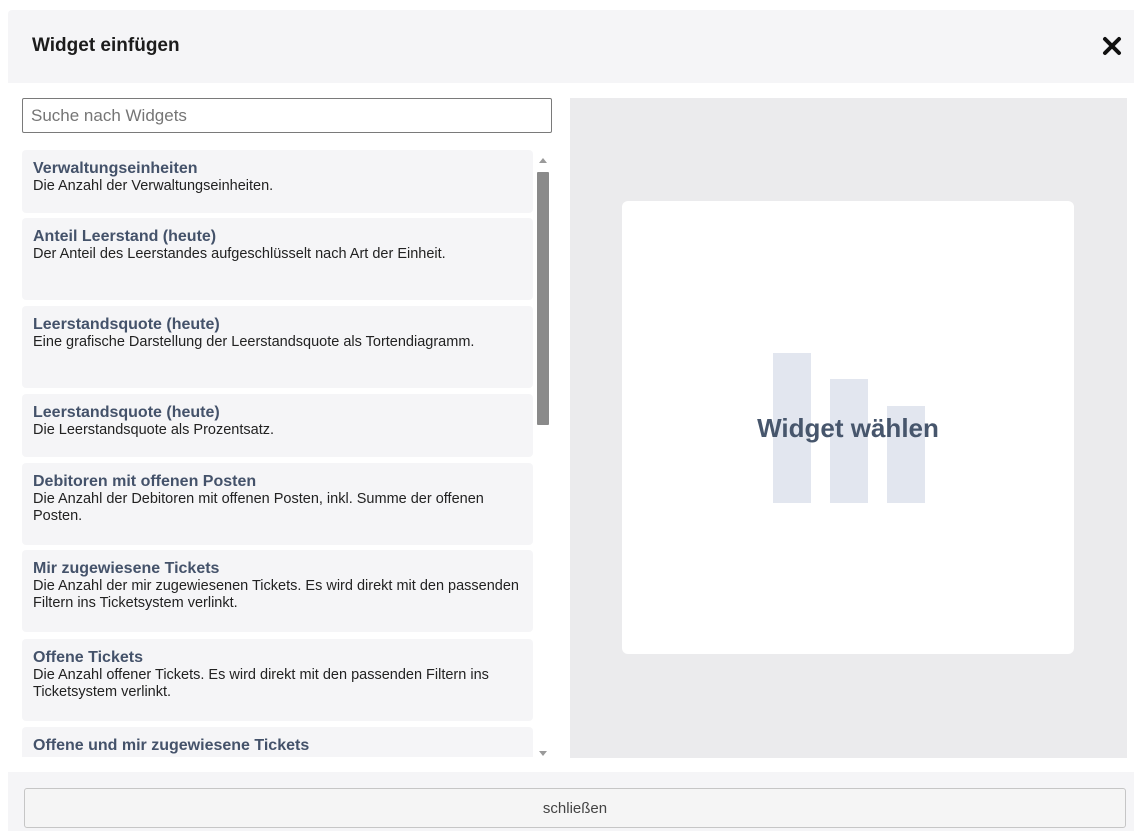 Image resolution: width=1134 pixels, height=831 pixels. I want to click on dialog-header: Widget einfügen, so click(571, 46).